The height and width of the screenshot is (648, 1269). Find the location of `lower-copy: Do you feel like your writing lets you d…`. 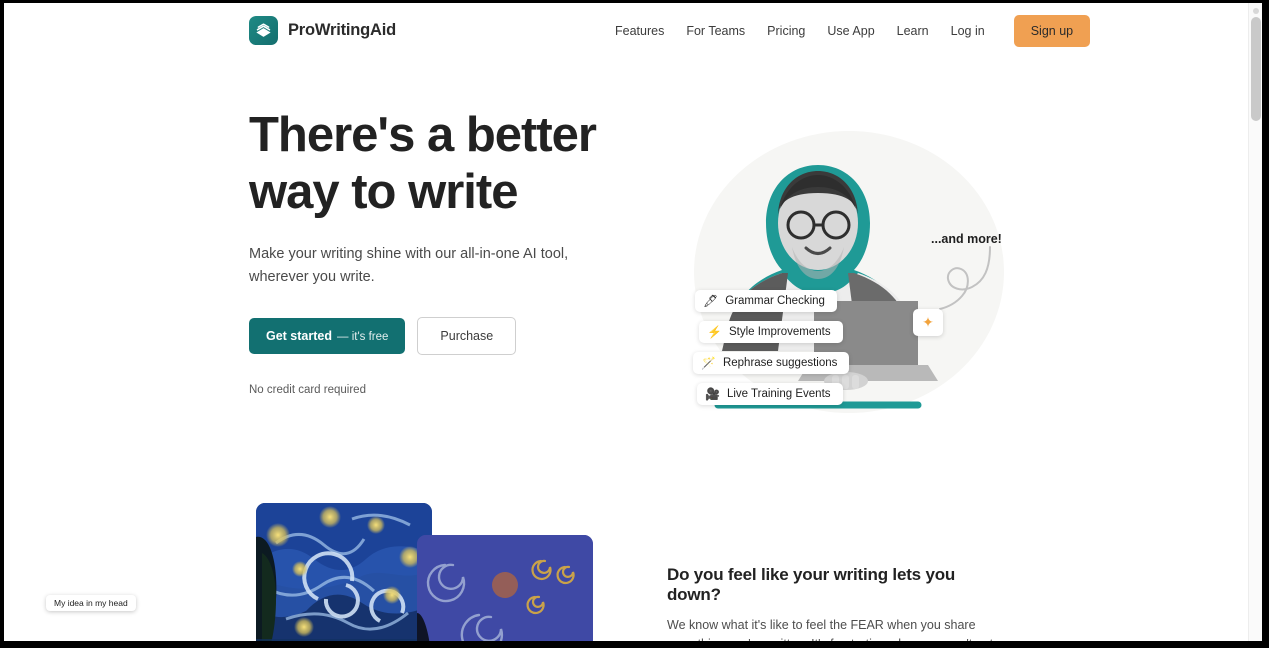

lower-copy: Do you feel like your writing lets you d… is located at coordinates (839, 603).